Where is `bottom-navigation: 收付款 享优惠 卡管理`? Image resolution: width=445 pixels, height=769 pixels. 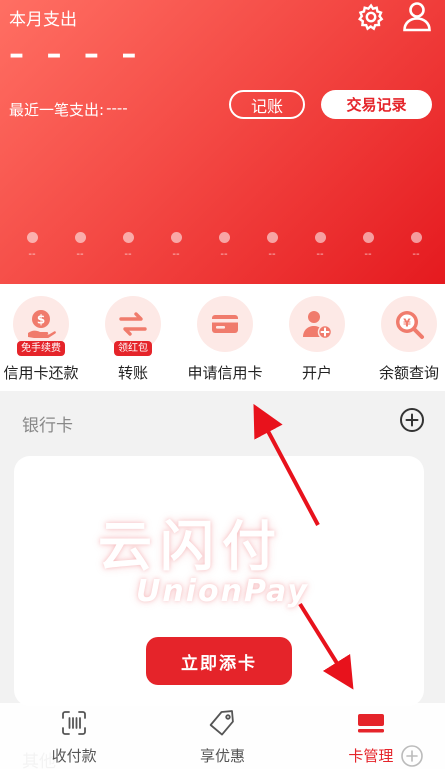
bottom-navigation: 收付款 享优惠 卡管理 is located at coordinates (222, 736).